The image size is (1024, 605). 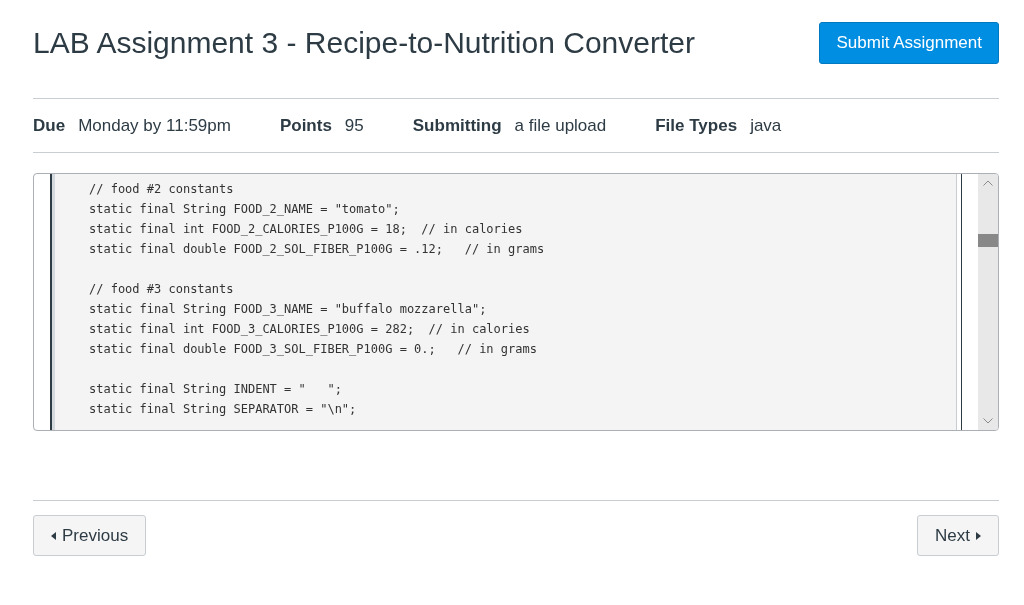 What do you see at coordinates (958, 535) in the screenshot?
I see `next-button: Next` at bounding box center [958, 535].